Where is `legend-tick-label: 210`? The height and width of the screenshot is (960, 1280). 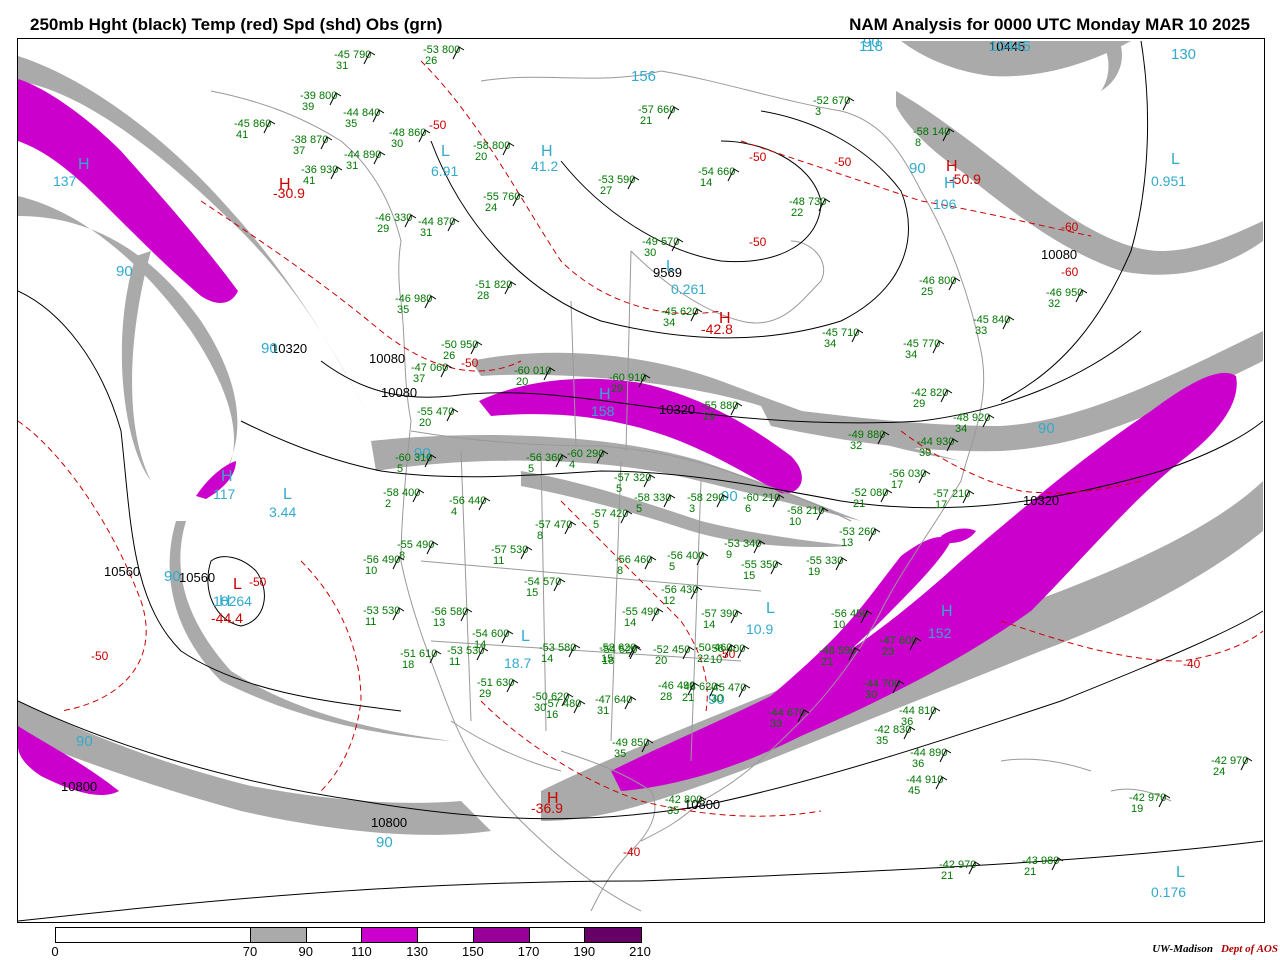
legend-tick-label: 210 is located at coordinates (640, 951).